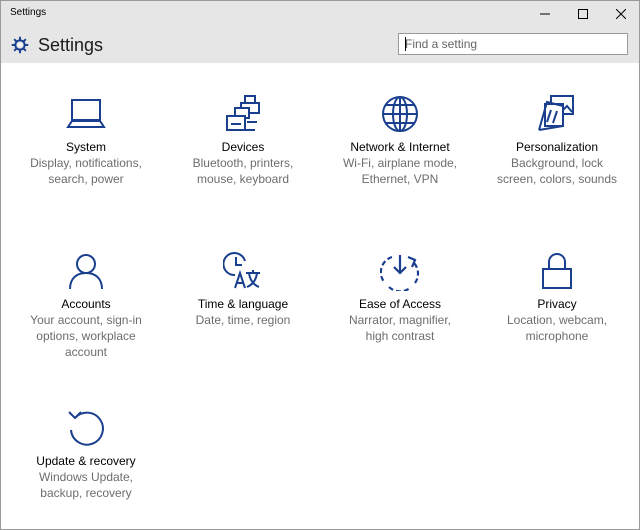  Describe the element at coordinates (20, 45) in the screenshot. I see `gear-icon` at that location.